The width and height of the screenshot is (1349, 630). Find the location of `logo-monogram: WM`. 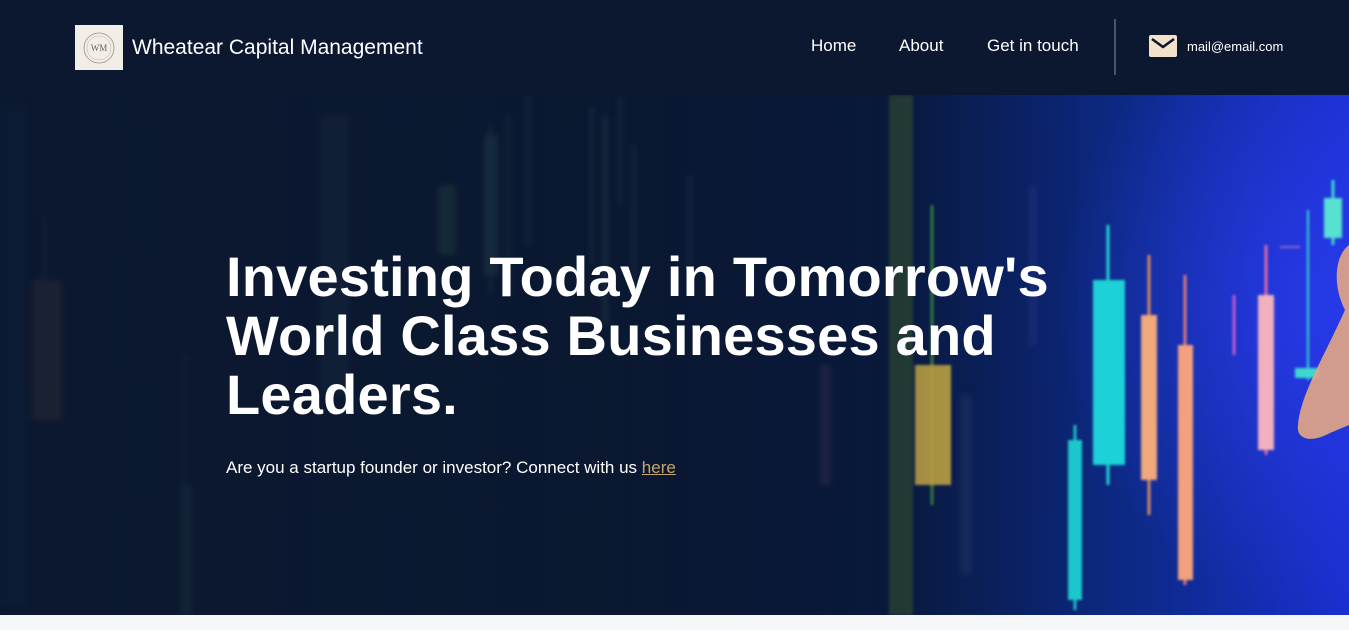

logo-monogram: WM is located at coordinates (99, 48).